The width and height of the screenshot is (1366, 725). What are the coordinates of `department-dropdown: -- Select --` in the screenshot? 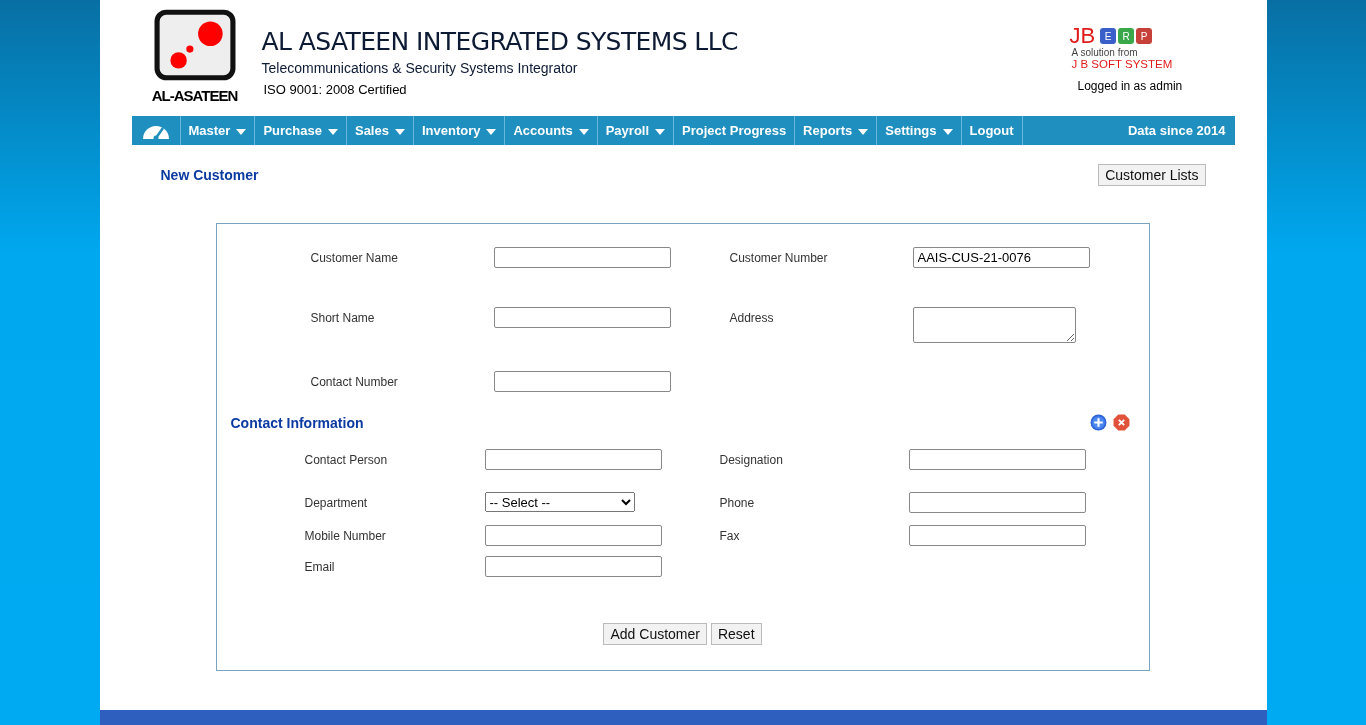 It's located at (559, 502).